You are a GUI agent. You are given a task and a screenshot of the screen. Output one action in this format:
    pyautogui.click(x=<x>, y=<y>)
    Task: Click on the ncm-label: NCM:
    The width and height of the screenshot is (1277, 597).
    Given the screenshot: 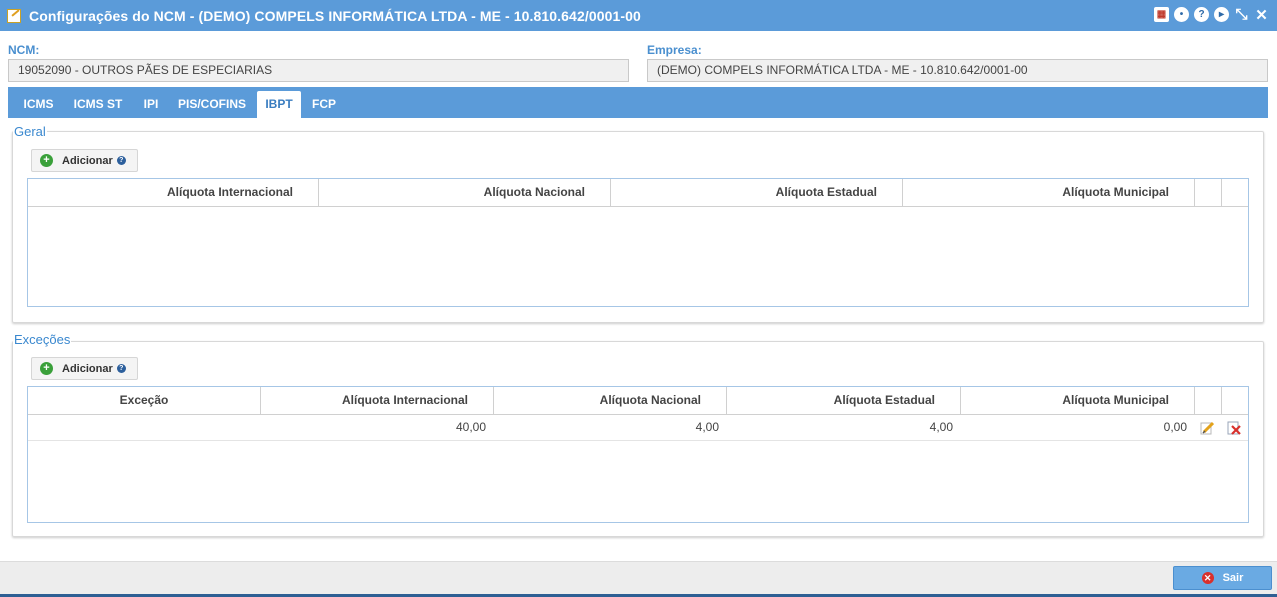 What is the action you would take?
    pyautogui.click(x=24, y=50)
    